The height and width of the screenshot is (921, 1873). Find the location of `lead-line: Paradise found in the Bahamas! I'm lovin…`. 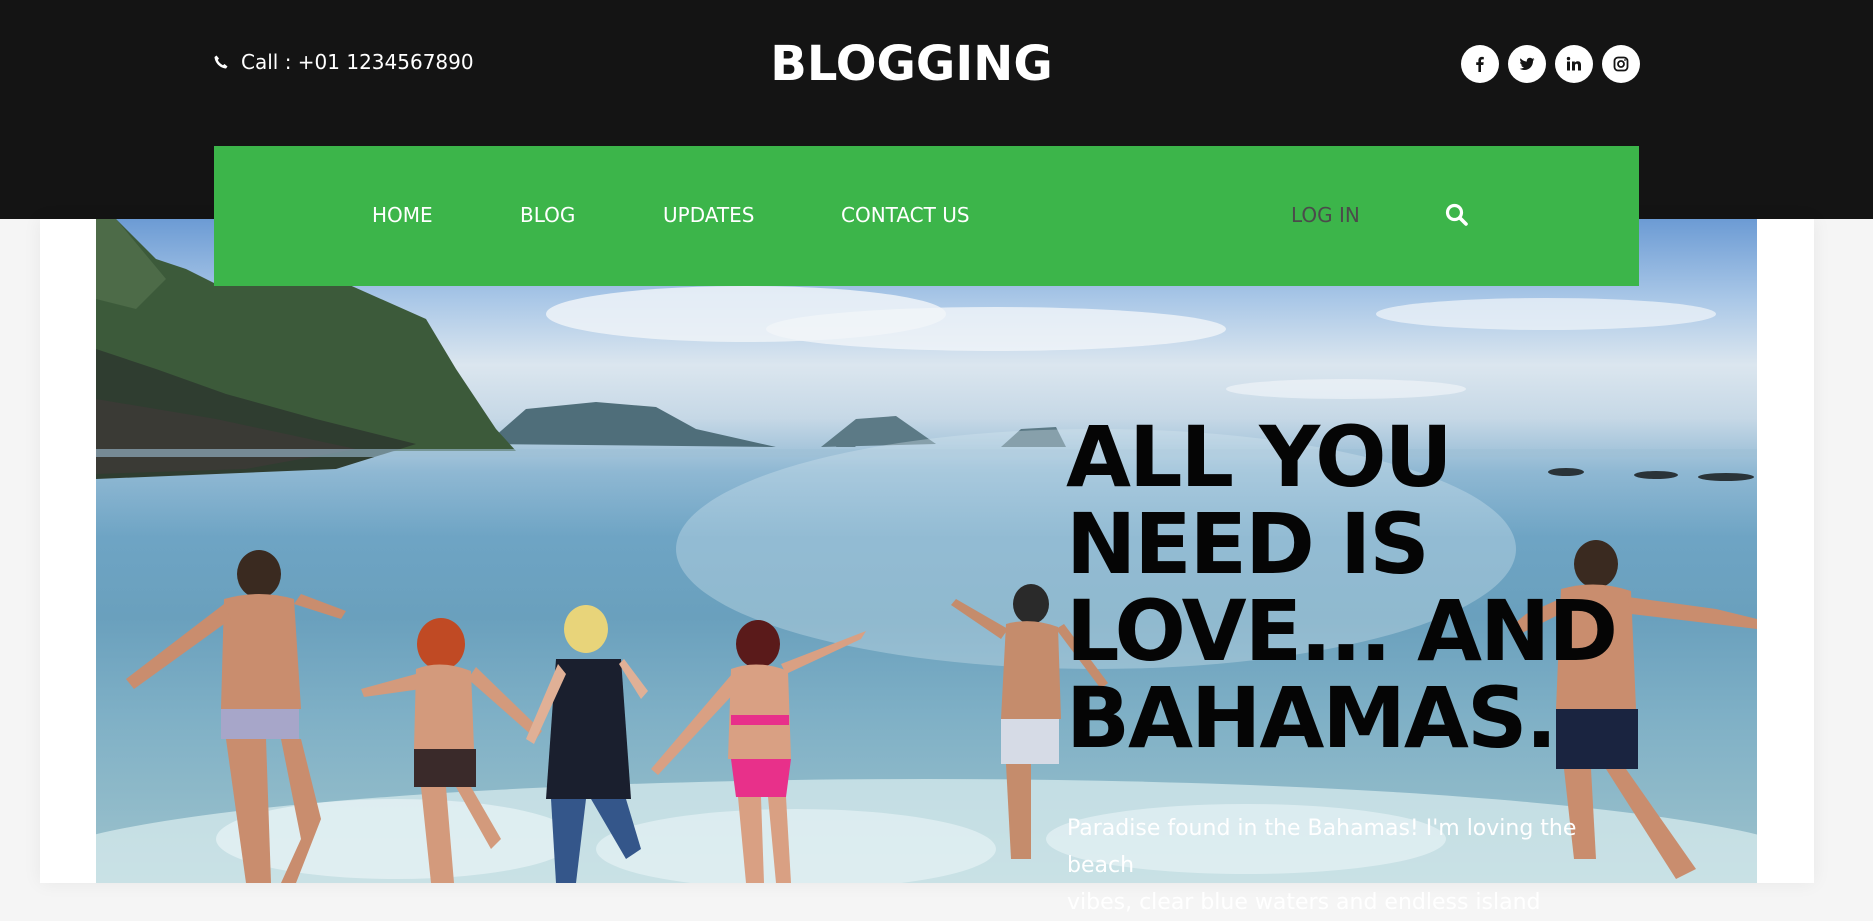

lead-line: Paradise found in the Bahamas! I'm lovin… is located at coordinates (1322, 847).